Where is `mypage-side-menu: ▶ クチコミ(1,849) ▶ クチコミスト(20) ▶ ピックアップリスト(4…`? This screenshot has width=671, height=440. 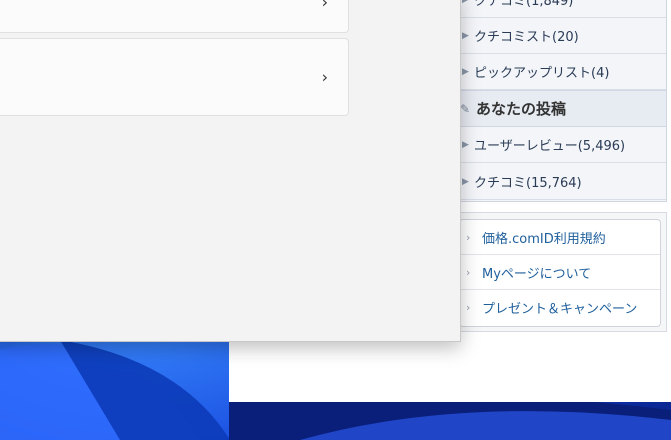 mypage-side-menu: ▶ クチコミ(1,849) ▶ クチコミスト(20) ▶ ピックアップリスト(4… is located at coordinates (561, 101).